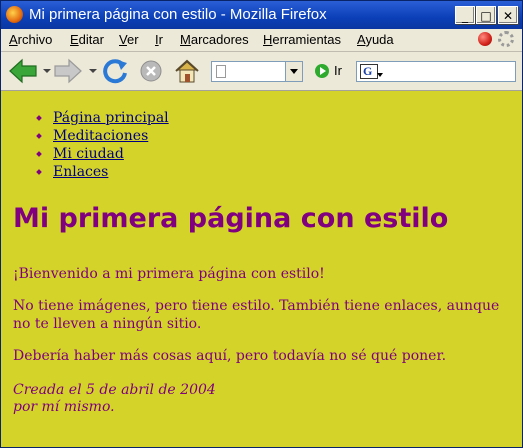 This screenshot has width=523, height=448. I want to click on menu-marcadores: Marcadores, so click(214, 39).